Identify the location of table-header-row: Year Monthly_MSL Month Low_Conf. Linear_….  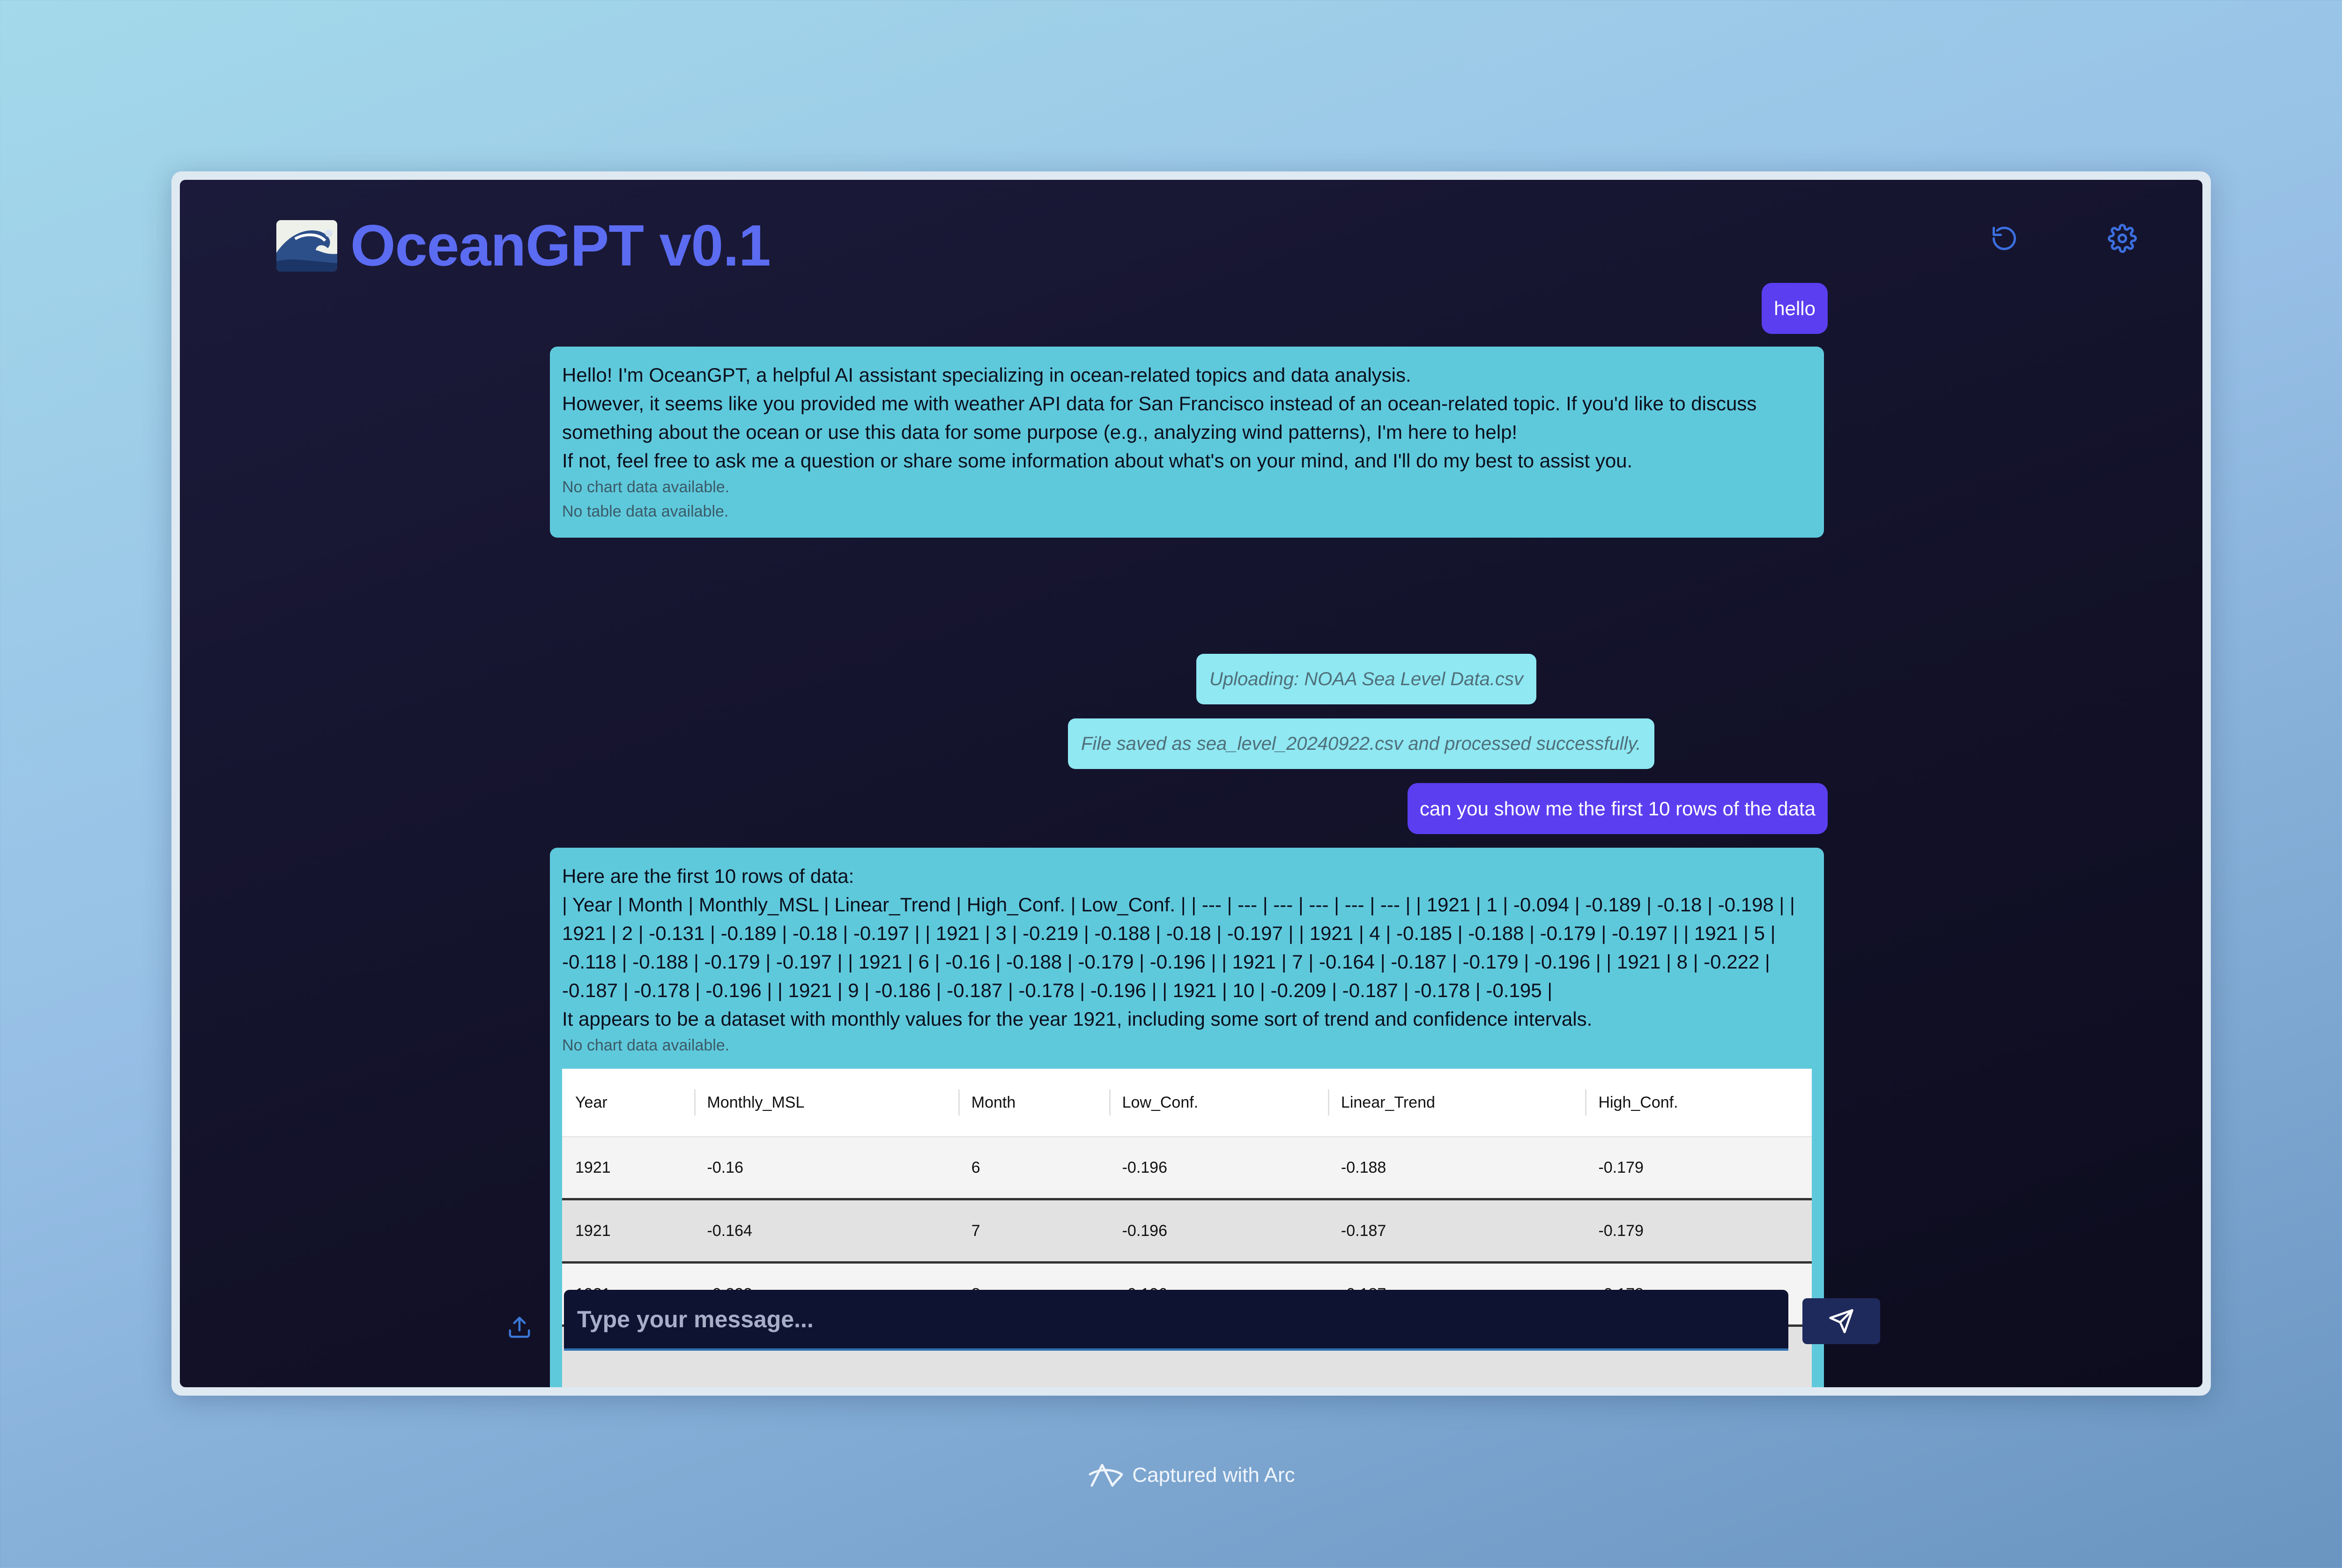
(1187, 1103).